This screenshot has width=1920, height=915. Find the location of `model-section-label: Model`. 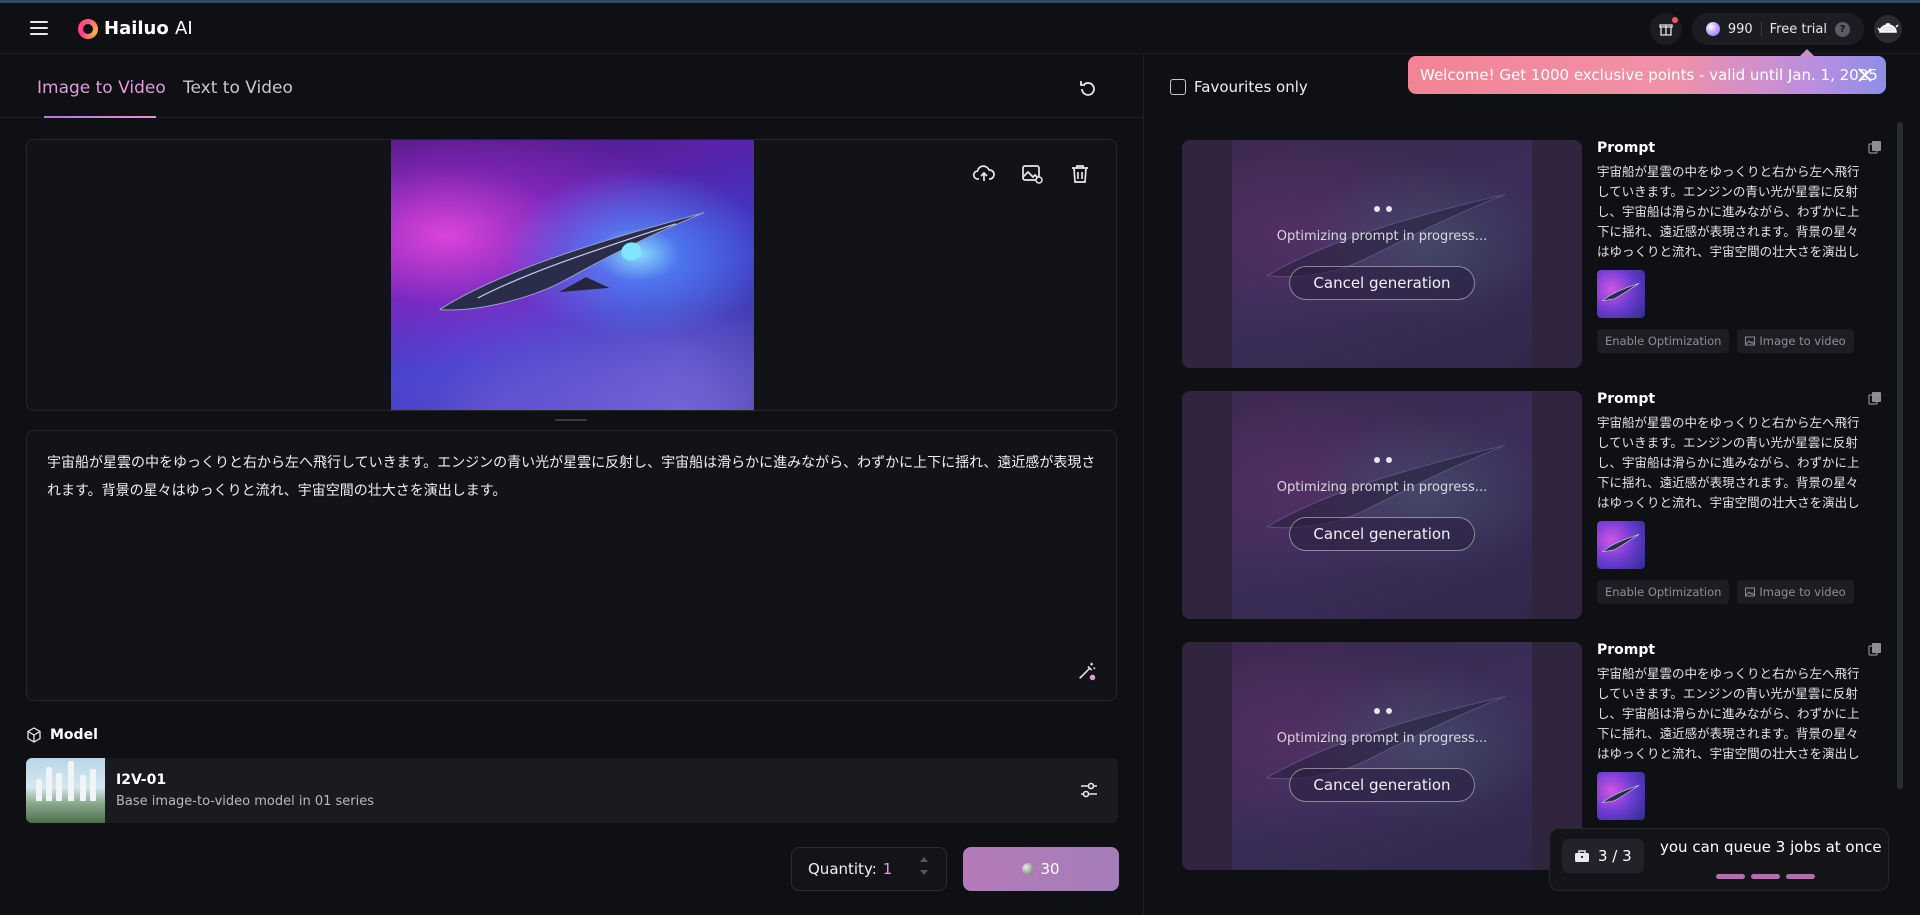

model-section-label: Model is located at coordinates (62, 735).